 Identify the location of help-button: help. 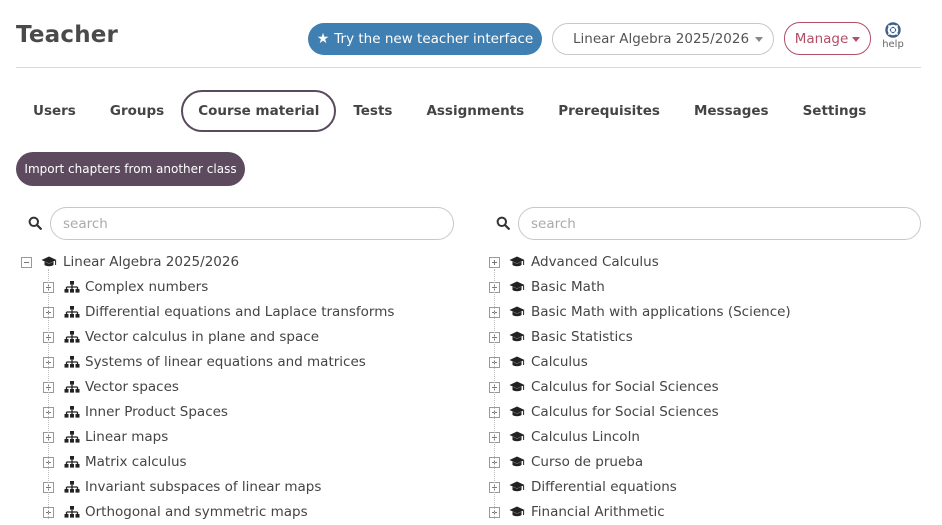
(893, 36).